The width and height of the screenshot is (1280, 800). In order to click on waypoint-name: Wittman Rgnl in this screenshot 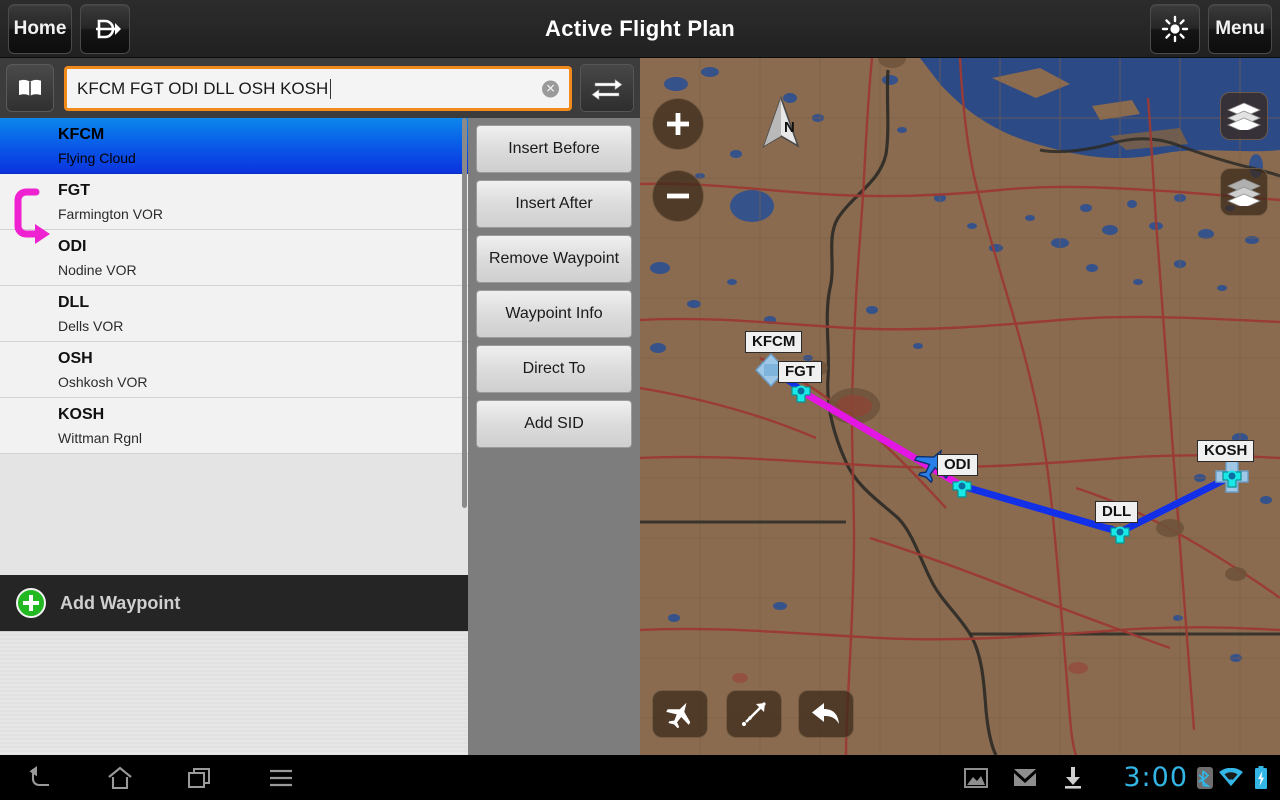, I will do `click(100, 438)`.